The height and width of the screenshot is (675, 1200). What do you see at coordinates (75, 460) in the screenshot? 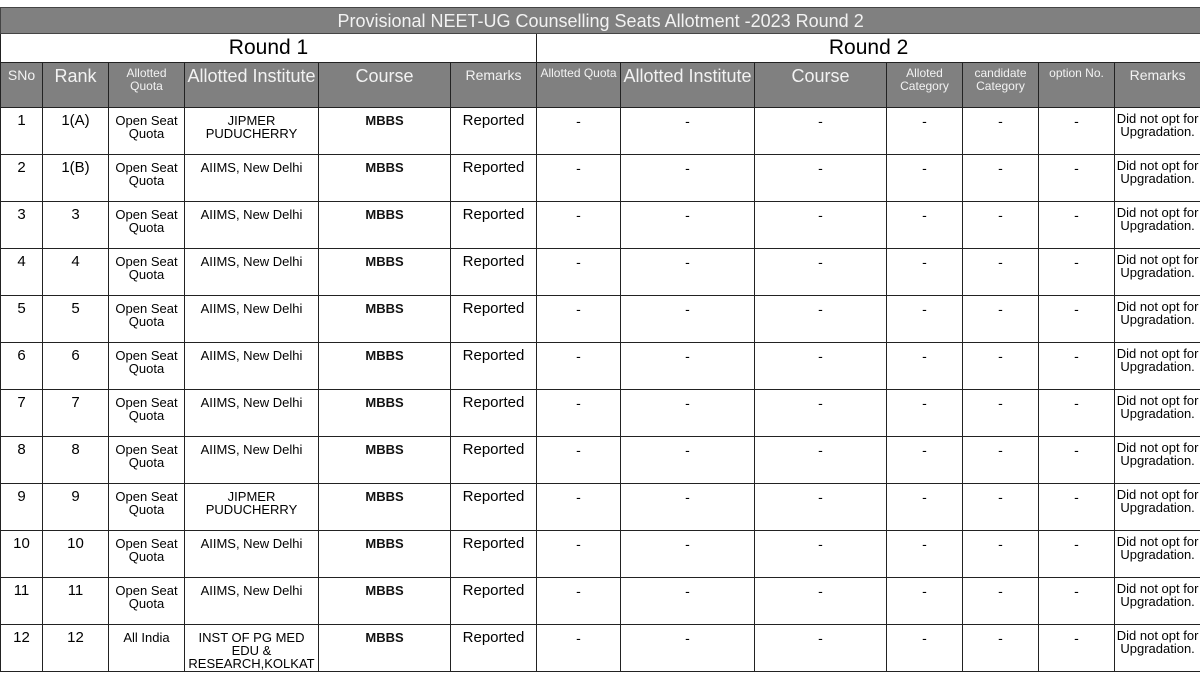
I see `cell-rank: 8` at bounding box center [75, 460].